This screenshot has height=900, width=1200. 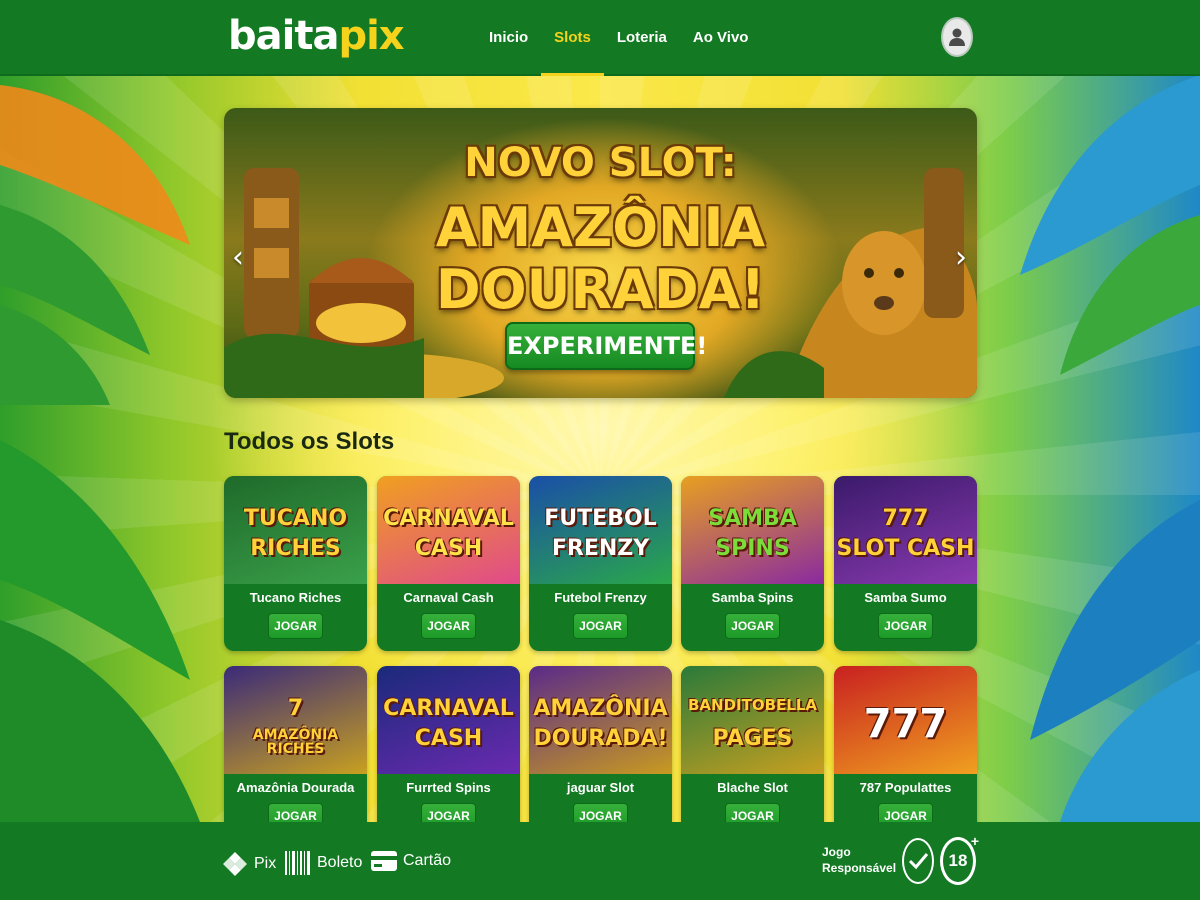 What do you see at coordinates (600, 738) in the screenshot?
I see `game-art-title-2: DOURADA!` at bounding box center [600, 738].